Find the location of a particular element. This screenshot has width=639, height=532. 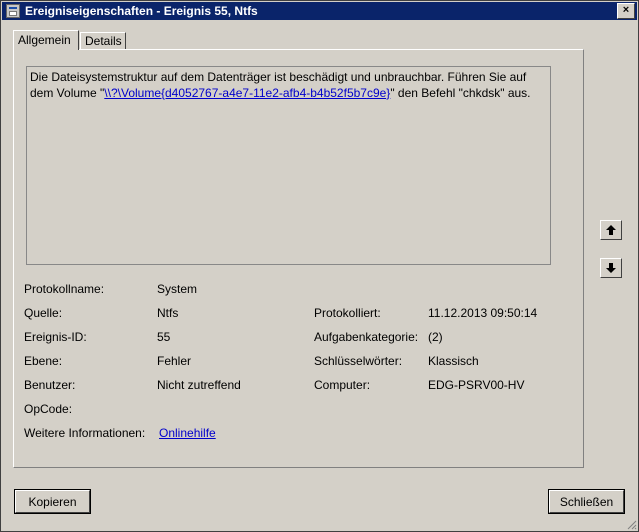

opcode-label: OpCode: is located at coordinates (48, 409).